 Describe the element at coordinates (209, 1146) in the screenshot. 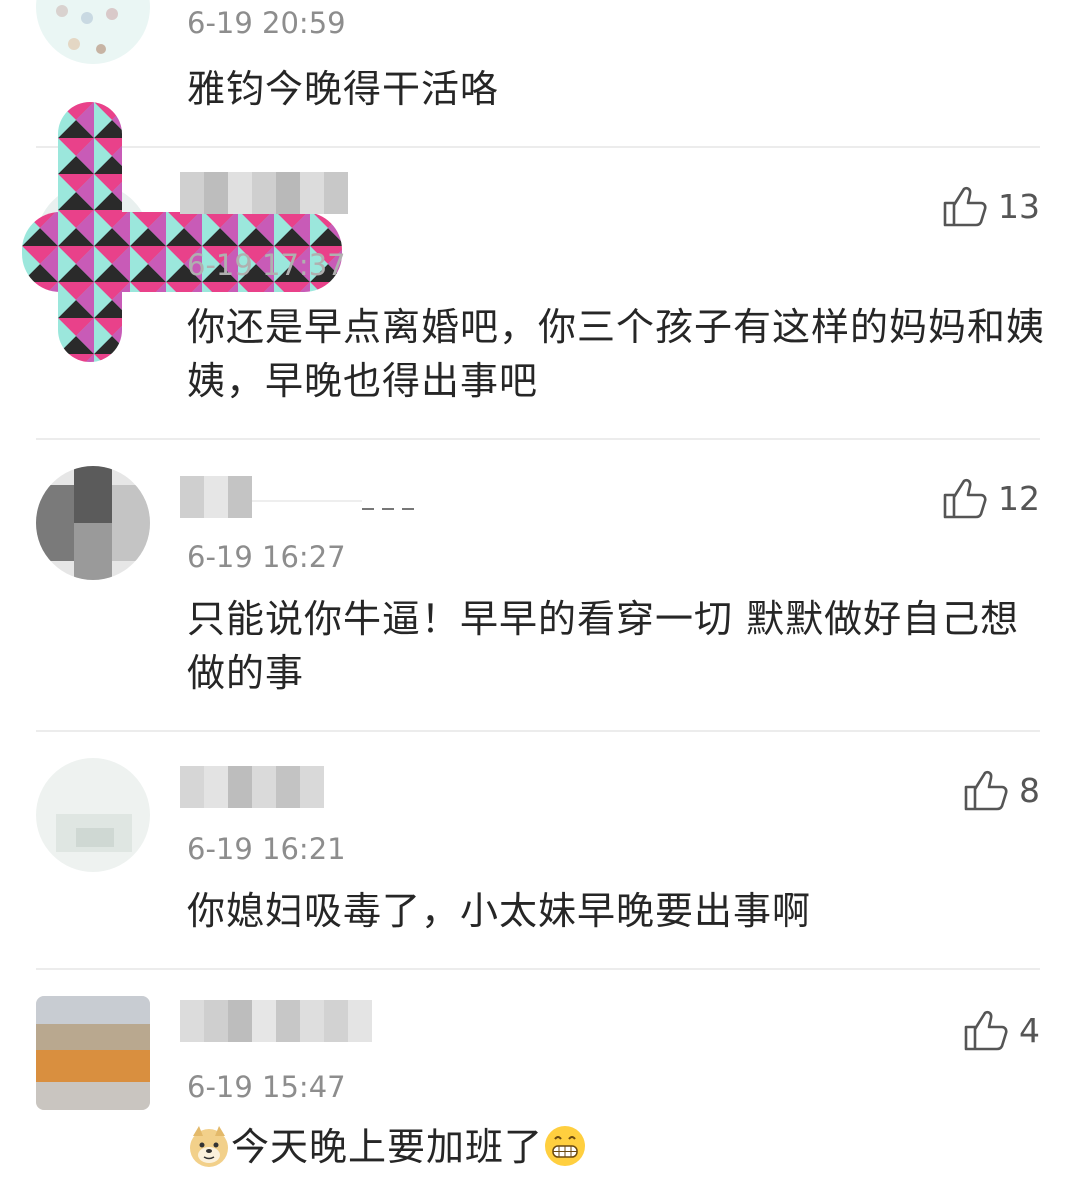

I see `doge-emoji-icon` at that location.